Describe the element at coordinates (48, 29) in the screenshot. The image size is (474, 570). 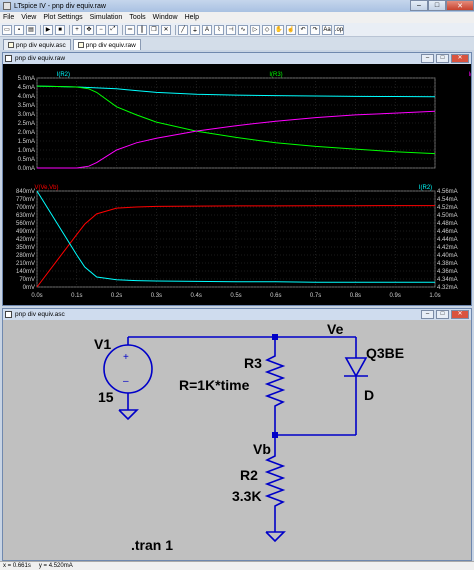
I see `run-icon: ▶` at that location.